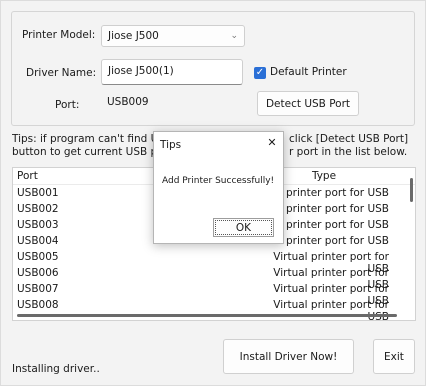  Describe the element at coordinates (218, 181) in the screenshot. I see `dialog-message: Add Printer Successfully!` at that location.